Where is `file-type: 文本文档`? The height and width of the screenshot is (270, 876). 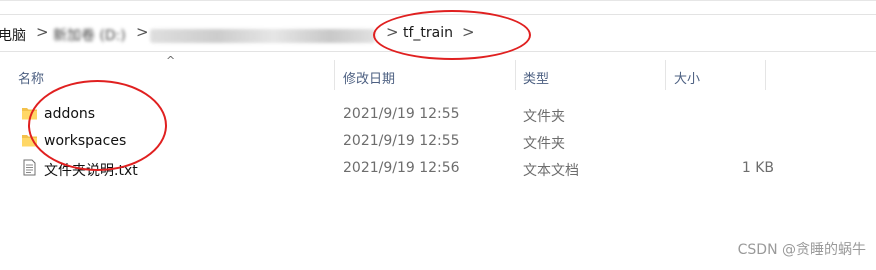 file-type: 文本文档 is located at coordinates (551, 171).